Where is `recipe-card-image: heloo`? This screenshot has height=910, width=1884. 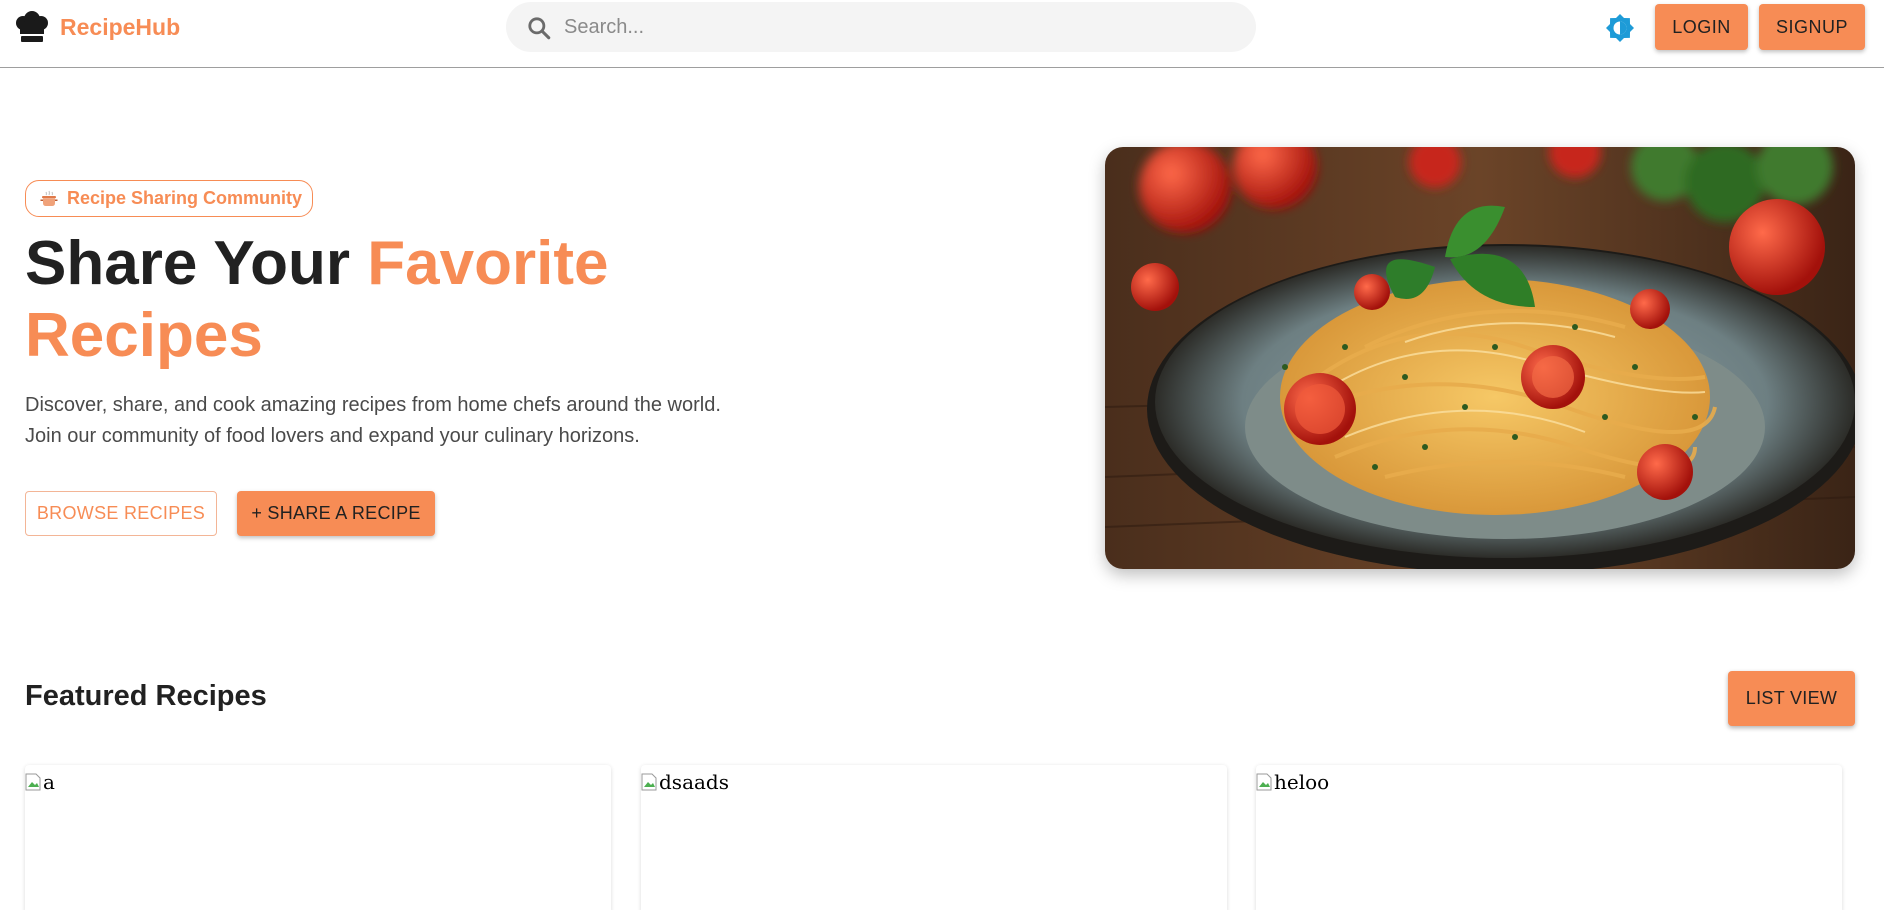
recipe-card-image: heloo is located at coordinates (1292, 782).